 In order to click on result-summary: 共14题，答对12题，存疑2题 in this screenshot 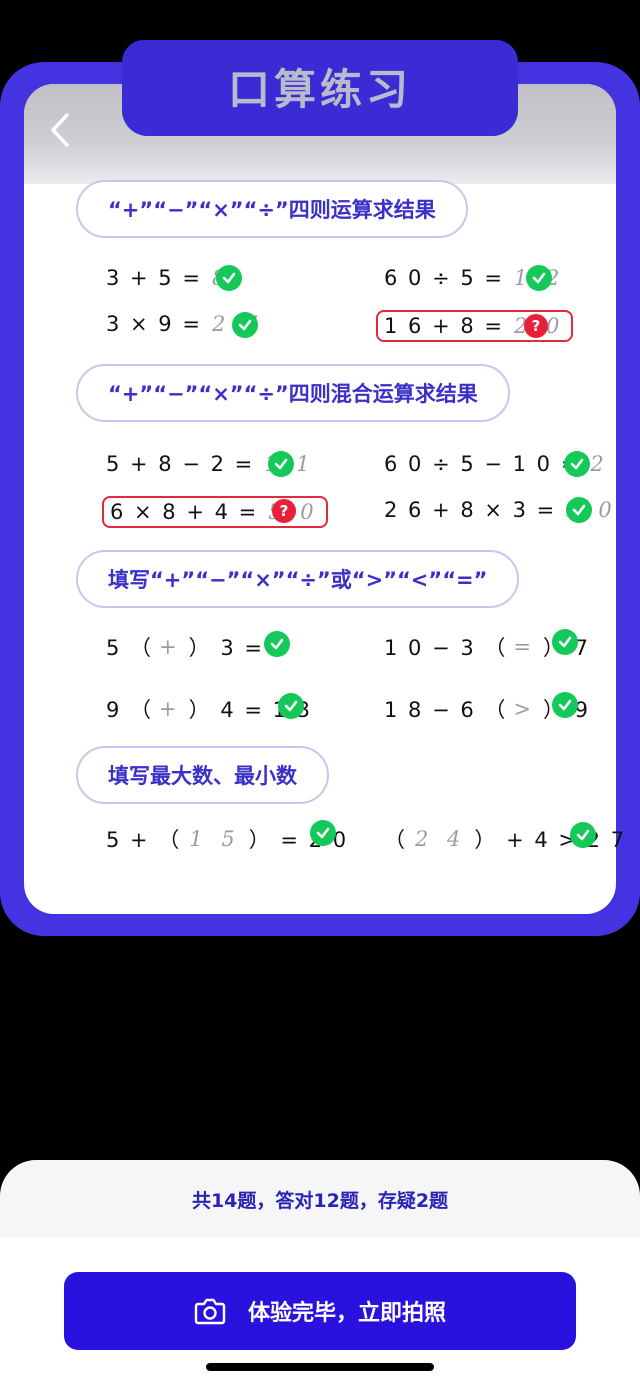, I will do `click(320, 1201)`.